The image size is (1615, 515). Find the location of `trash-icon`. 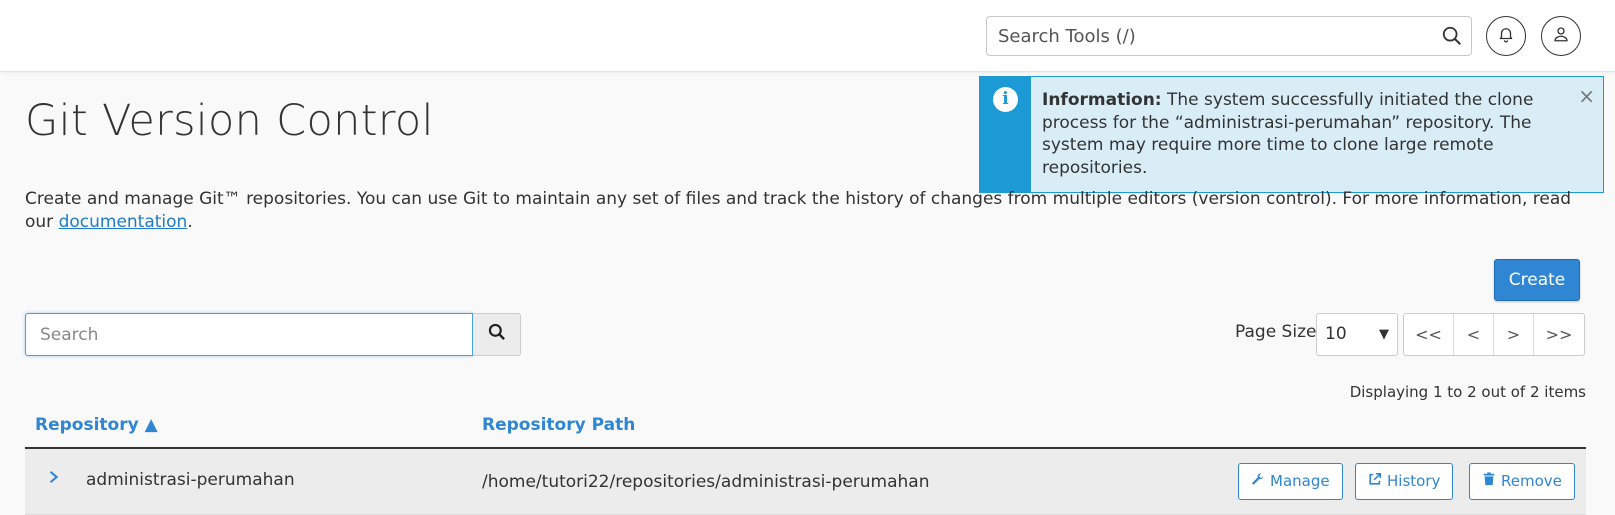

trash-icon is located at coordinates (1489, 481).